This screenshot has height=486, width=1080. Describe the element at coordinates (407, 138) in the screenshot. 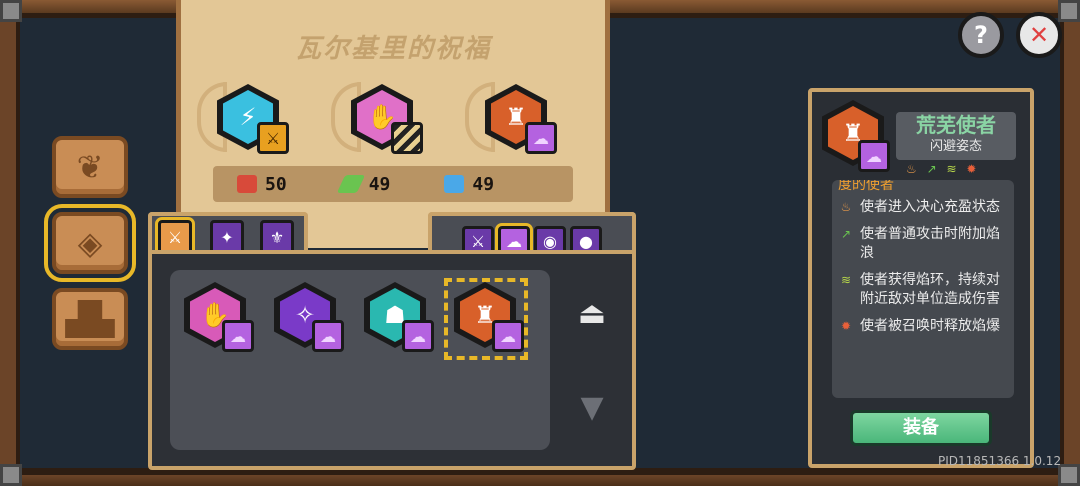

I see `striped-badge-icon` at that location.